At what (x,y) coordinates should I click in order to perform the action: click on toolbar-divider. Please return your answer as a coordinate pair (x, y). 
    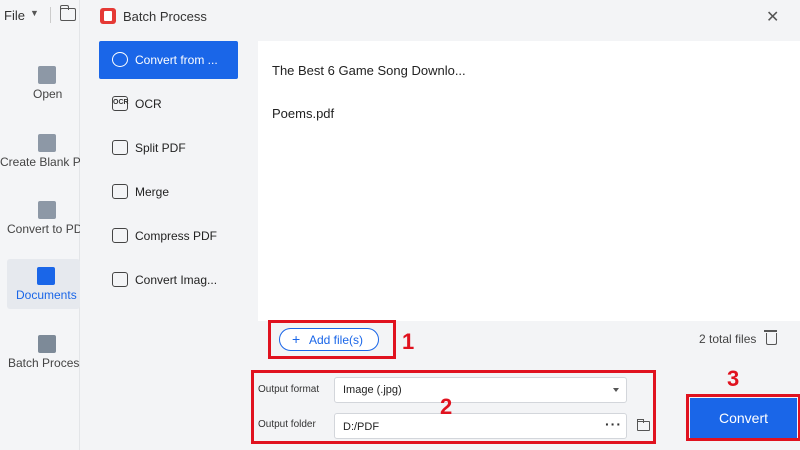
    Looking at the image, I should click on (50, 15).